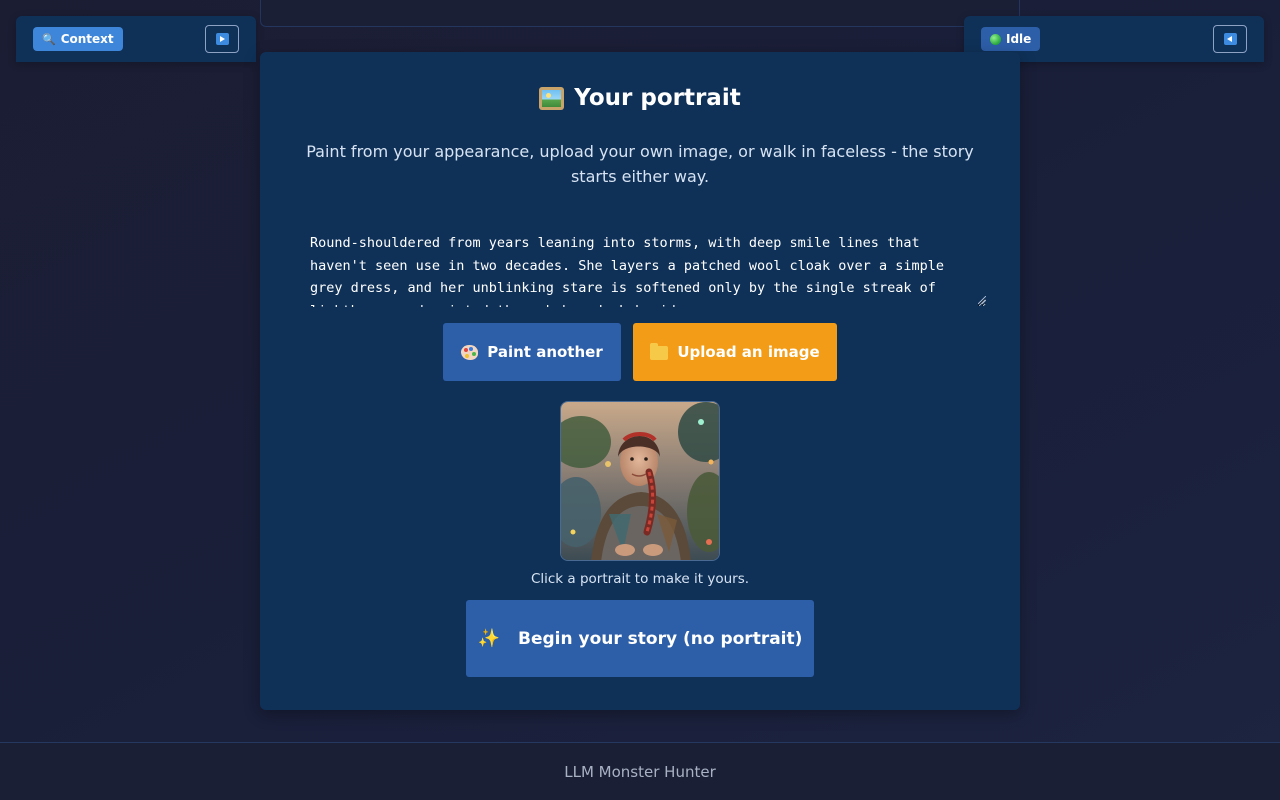  What do you see at coordinates (982, 300) in the screenshot?
I see `resize-grip-icon` at bounding box center [982, 300].